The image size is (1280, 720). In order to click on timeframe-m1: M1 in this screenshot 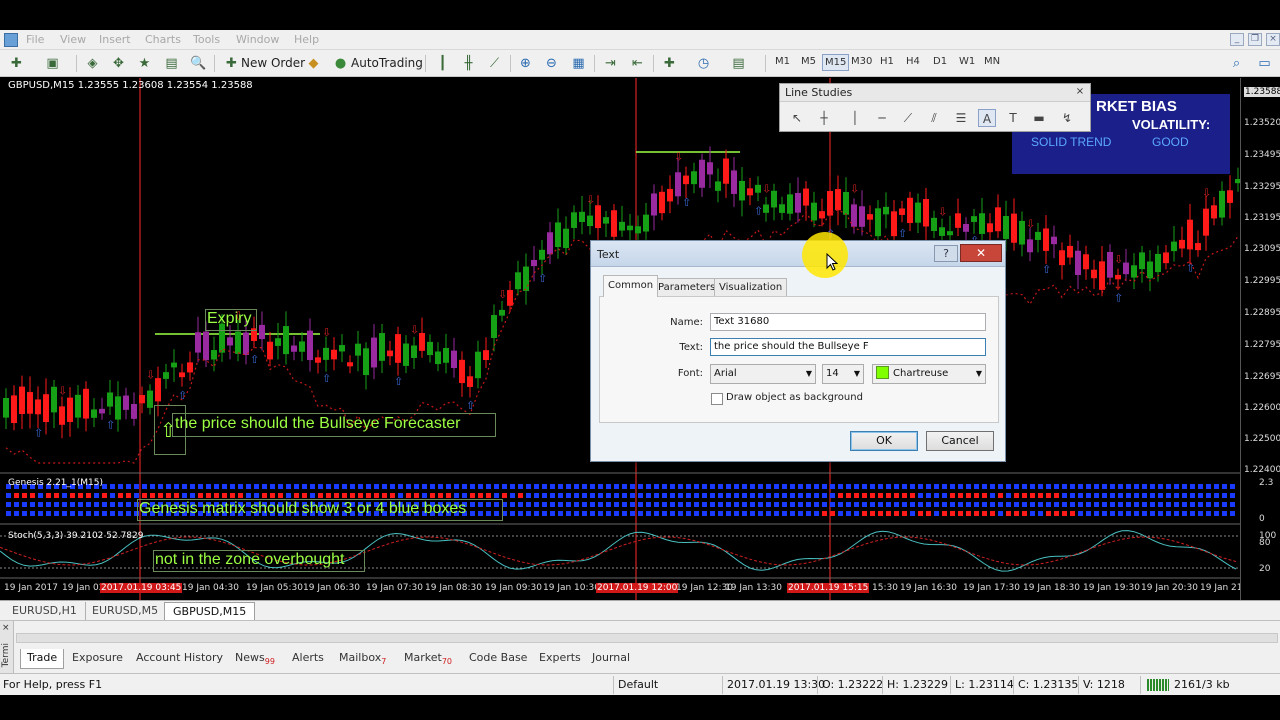, I will do `click(782, 61)`.